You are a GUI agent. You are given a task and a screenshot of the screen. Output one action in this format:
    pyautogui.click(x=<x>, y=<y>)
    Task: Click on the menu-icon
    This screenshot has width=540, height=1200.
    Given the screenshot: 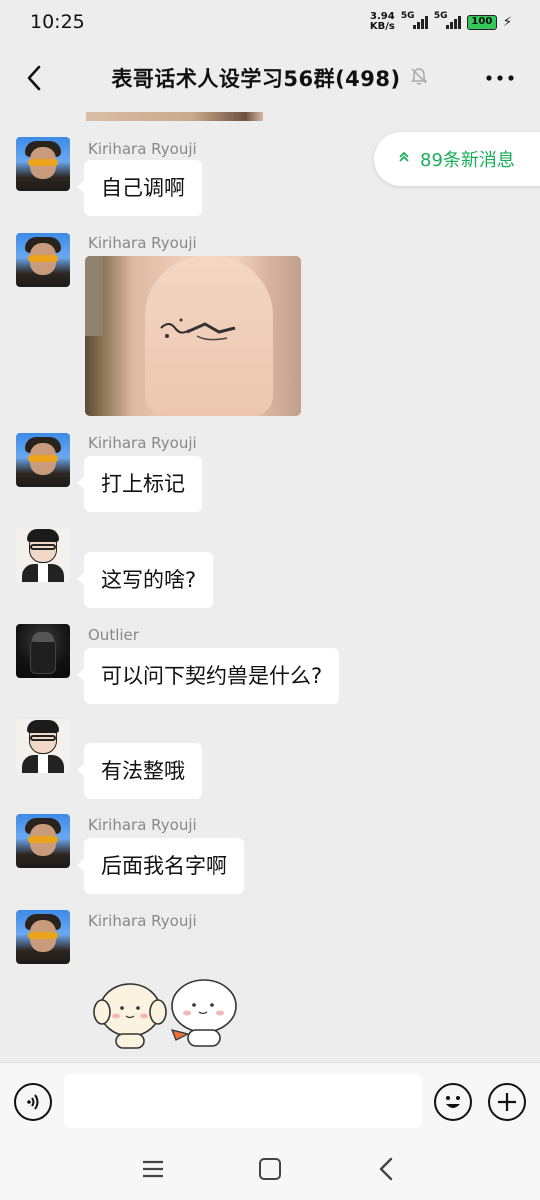 What is the action you would take?
    pyautogui.click(x=153, y=1169)
    